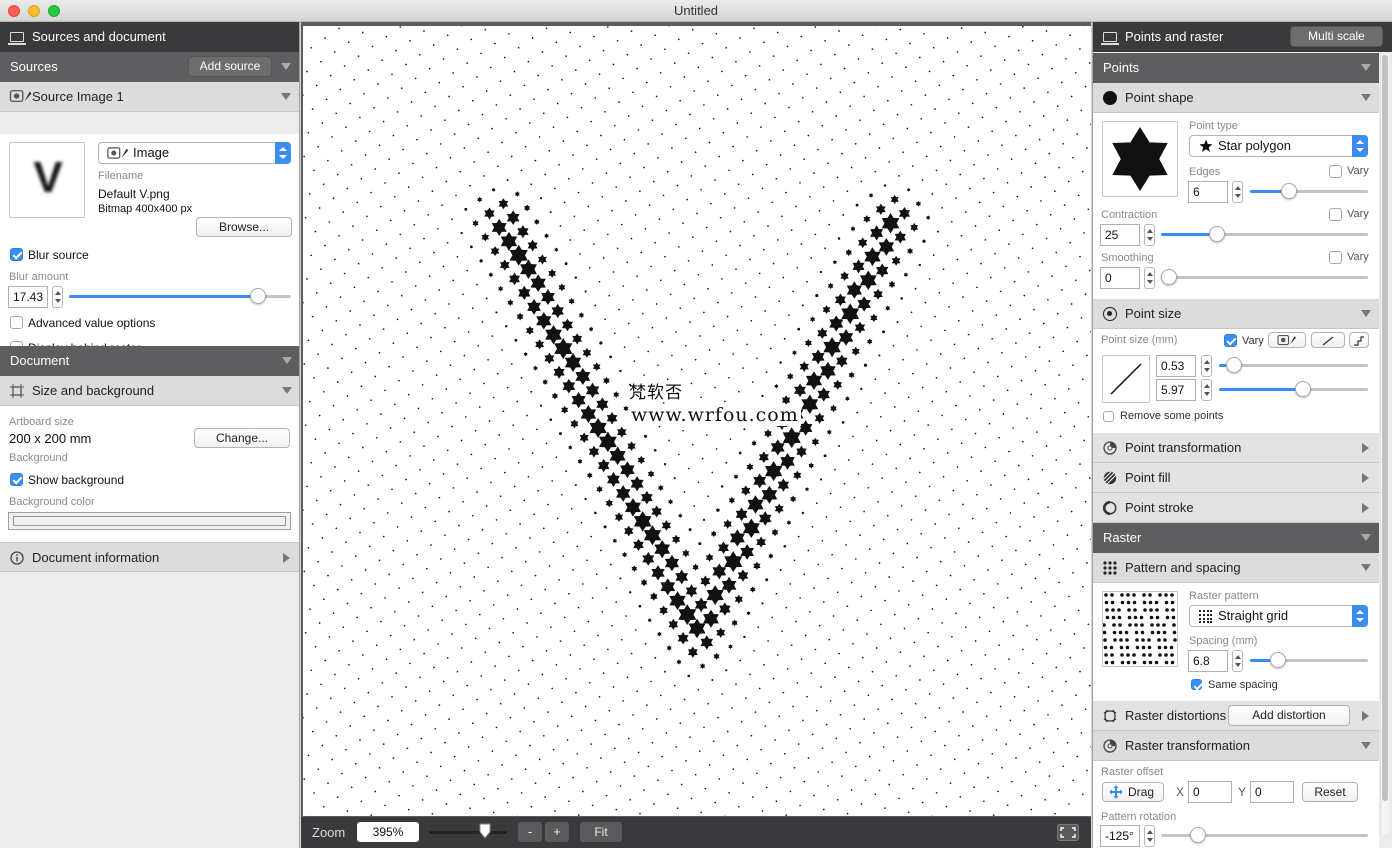 Image resolution: width=1392 pixels, height=848 pixels. I want to click on edges-field: 6, so click(1208, 192).